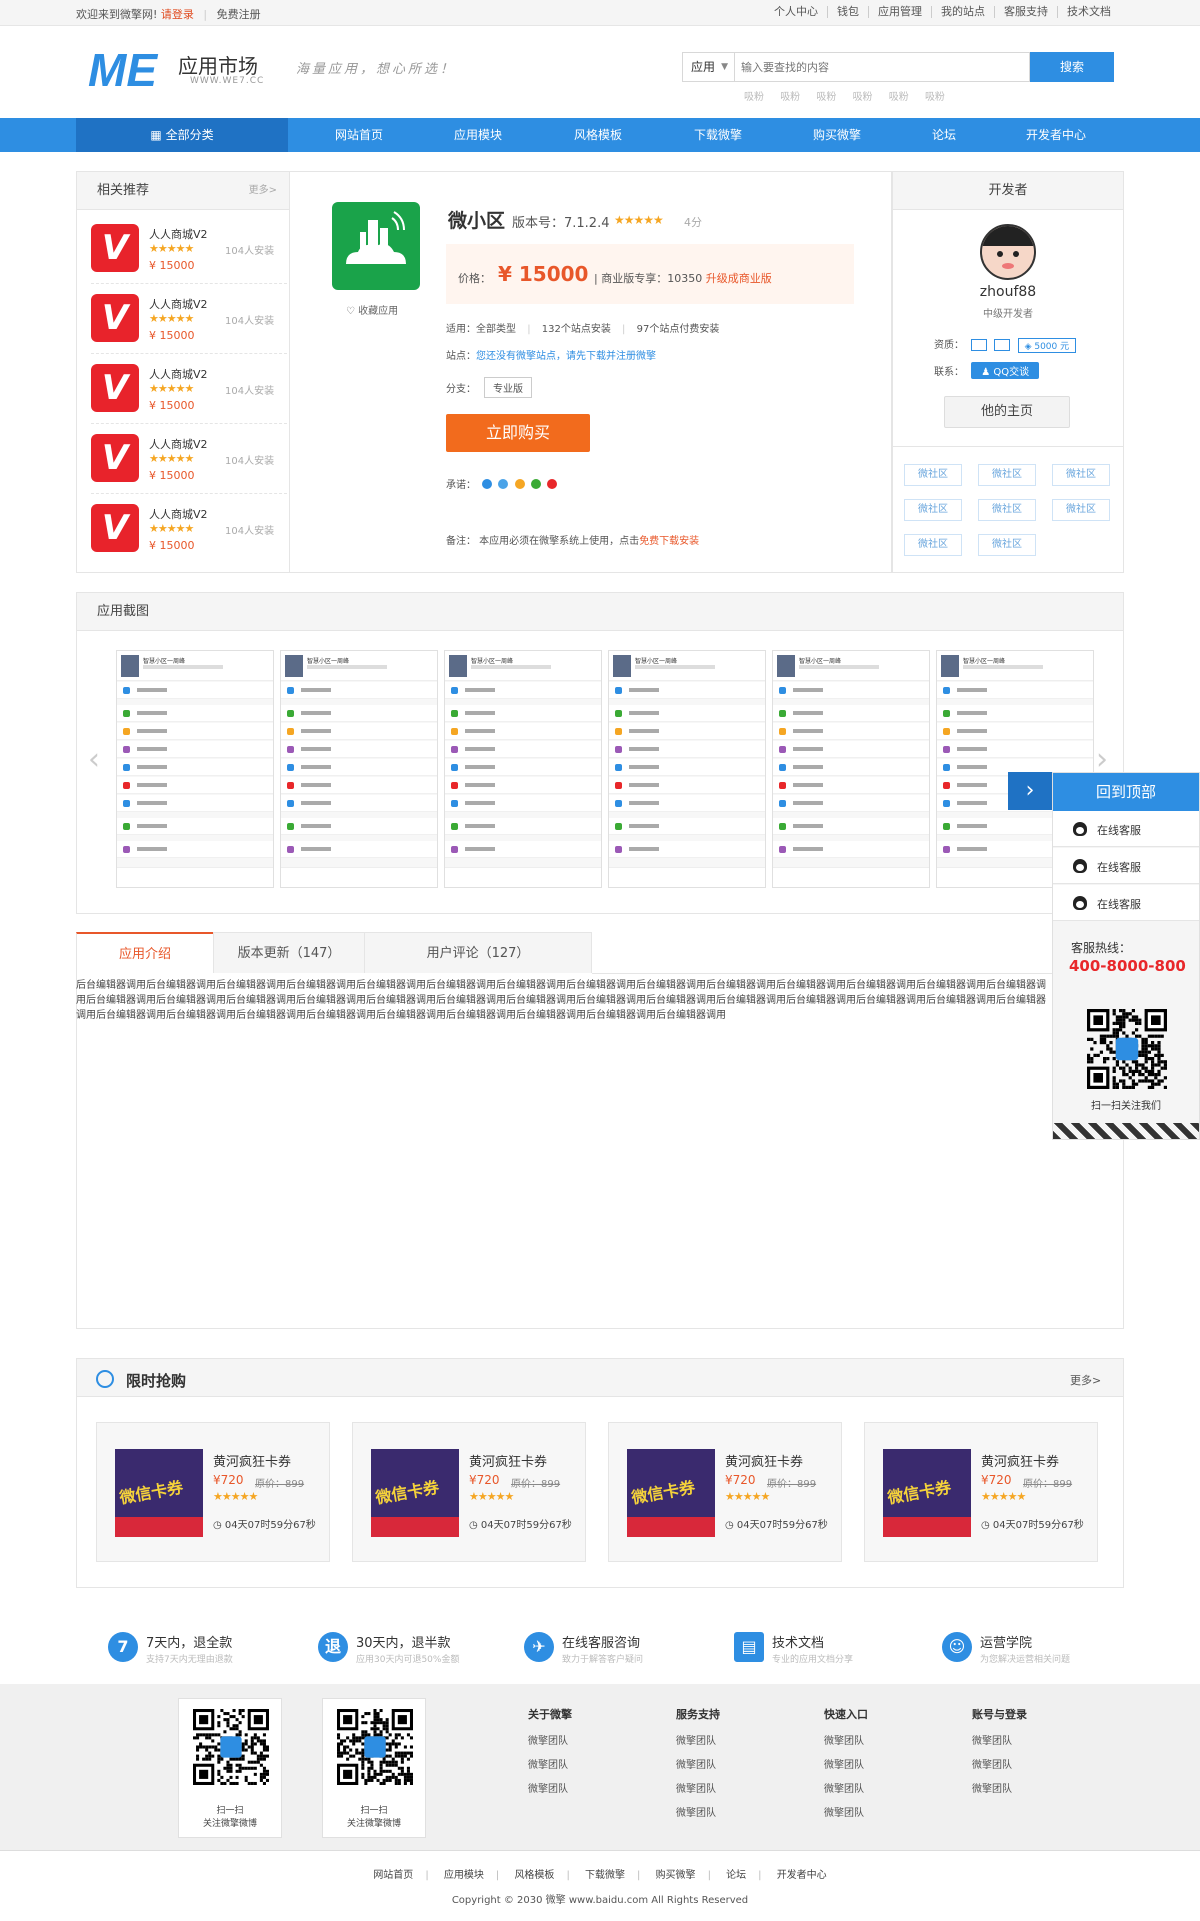  What do you see at coordinates (837, 135) in the screenshot?
I see `nav-item-buy: 购买微擎` at bounding box center [837, 135].